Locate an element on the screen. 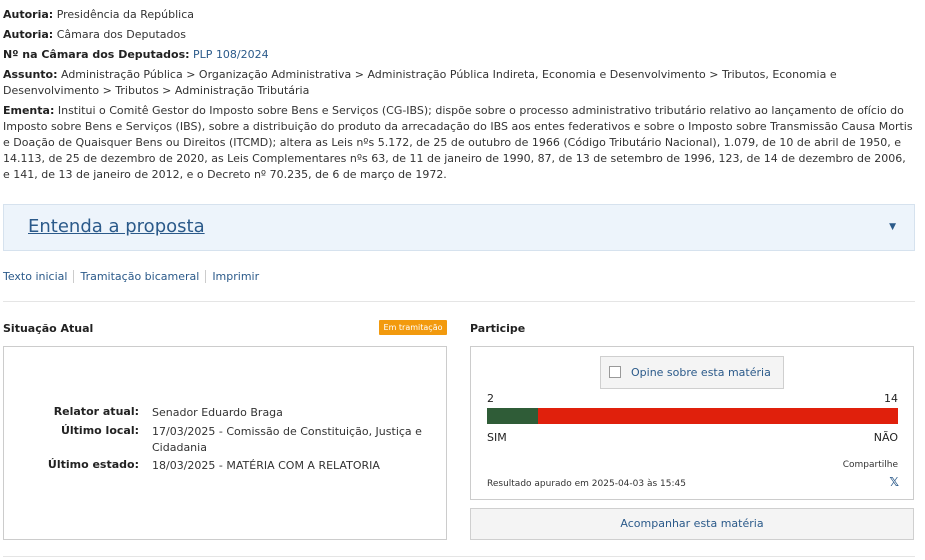 This screenshot has height=560, width=925. tramitacao-link: Tramitação bicameral is located at coordinates (139, 276).